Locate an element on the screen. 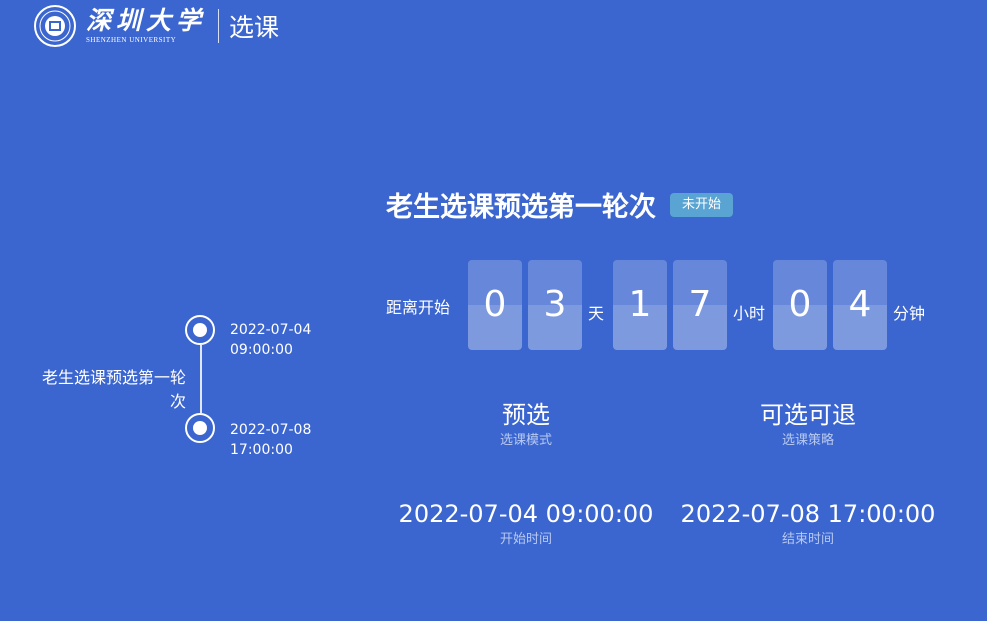 This screenshot has width=987, height=621. countdown-hours-ones: 7 is located at coordinates (700, 305).